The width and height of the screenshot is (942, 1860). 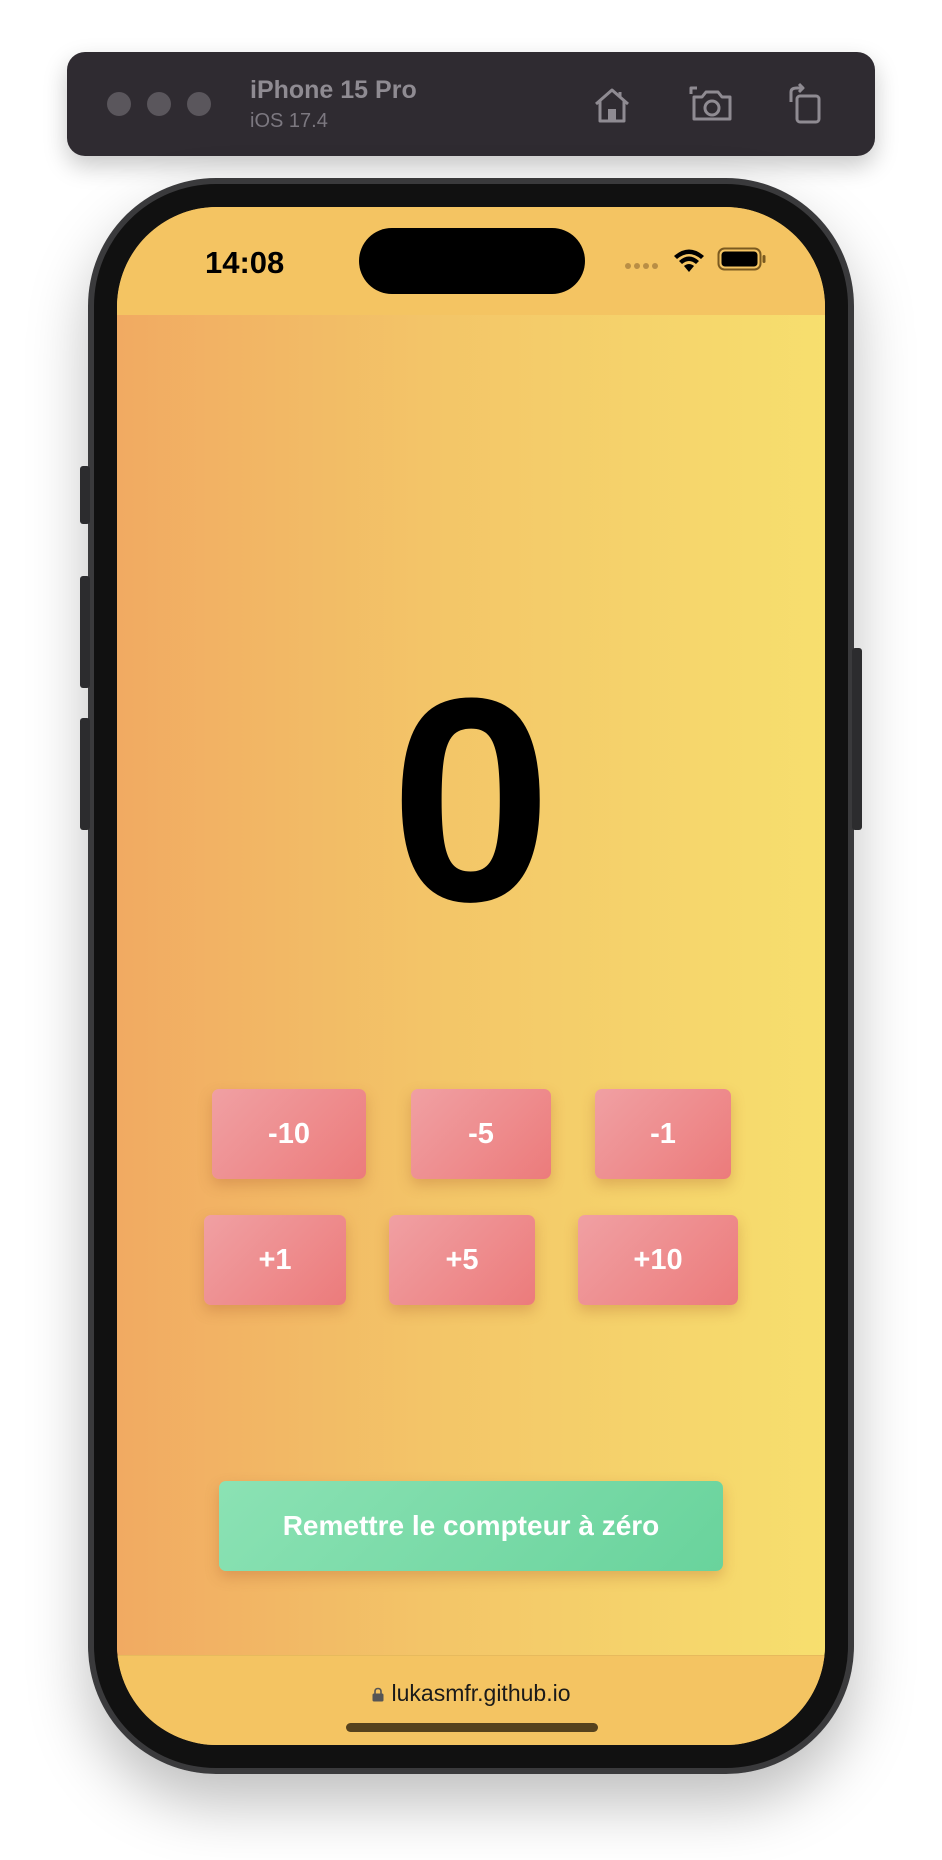 What do you see at coordinates (245, 262) in the screenshot?
I see `status-time: 14:08` at bounding box center [245, 262].